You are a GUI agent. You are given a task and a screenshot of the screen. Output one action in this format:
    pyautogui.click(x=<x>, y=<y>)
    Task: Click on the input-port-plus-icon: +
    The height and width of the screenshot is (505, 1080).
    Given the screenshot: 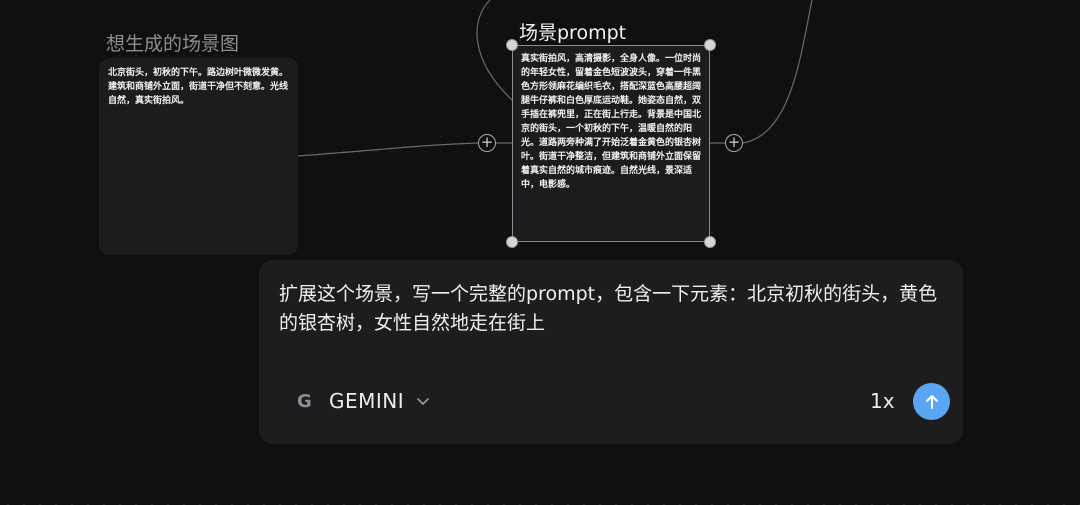 What is the action you would take?
    pyautogui.click(x=487, y=143)
    